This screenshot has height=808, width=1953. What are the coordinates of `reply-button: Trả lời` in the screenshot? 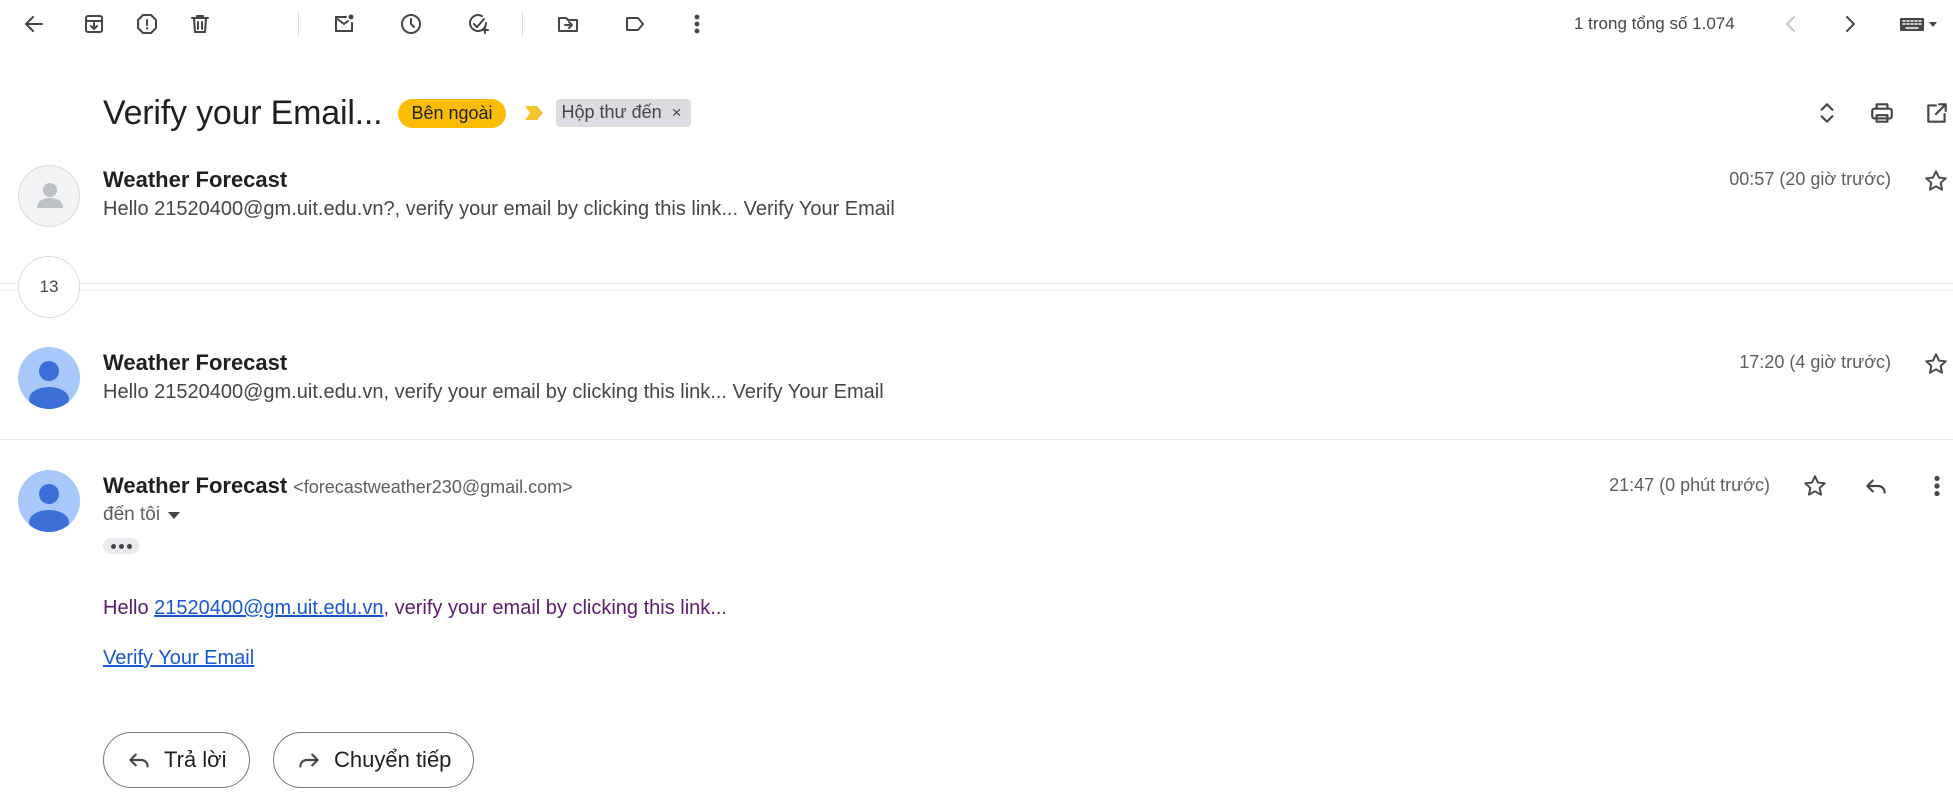 It's located at (176, 760).